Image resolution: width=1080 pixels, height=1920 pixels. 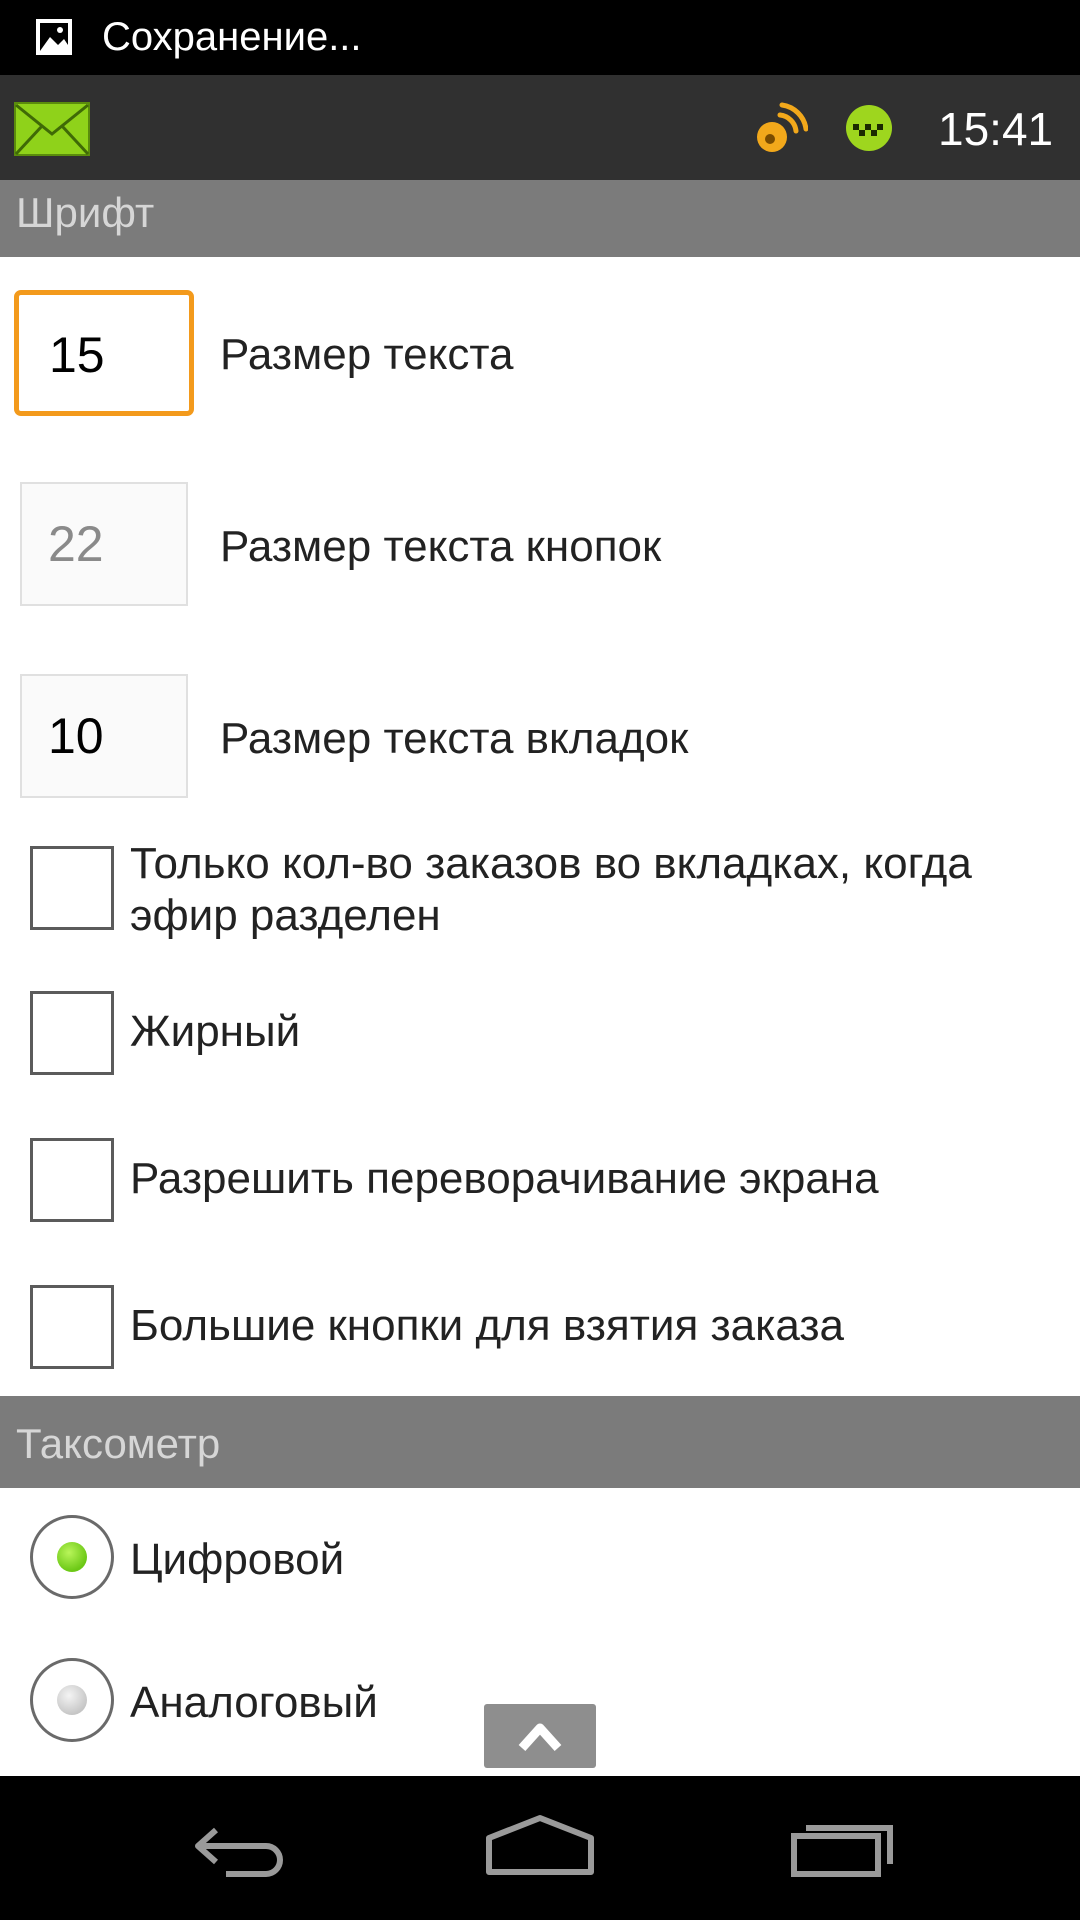 What do you see at coordinates (72, 888) in the screenshot?
I see `checkbox-orders-count-only` at bounding box center [72, 888].